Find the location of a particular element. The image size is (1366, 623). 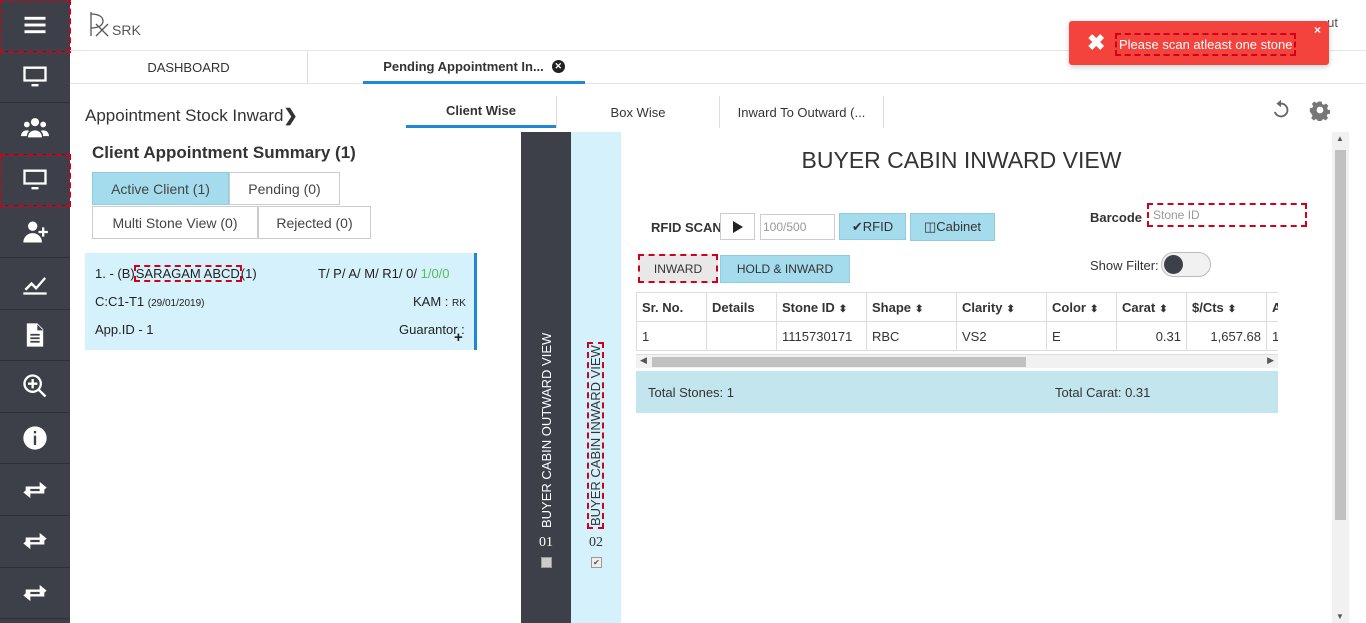

active-client-button: Active Client (1) is located at coordinates (160, 188).